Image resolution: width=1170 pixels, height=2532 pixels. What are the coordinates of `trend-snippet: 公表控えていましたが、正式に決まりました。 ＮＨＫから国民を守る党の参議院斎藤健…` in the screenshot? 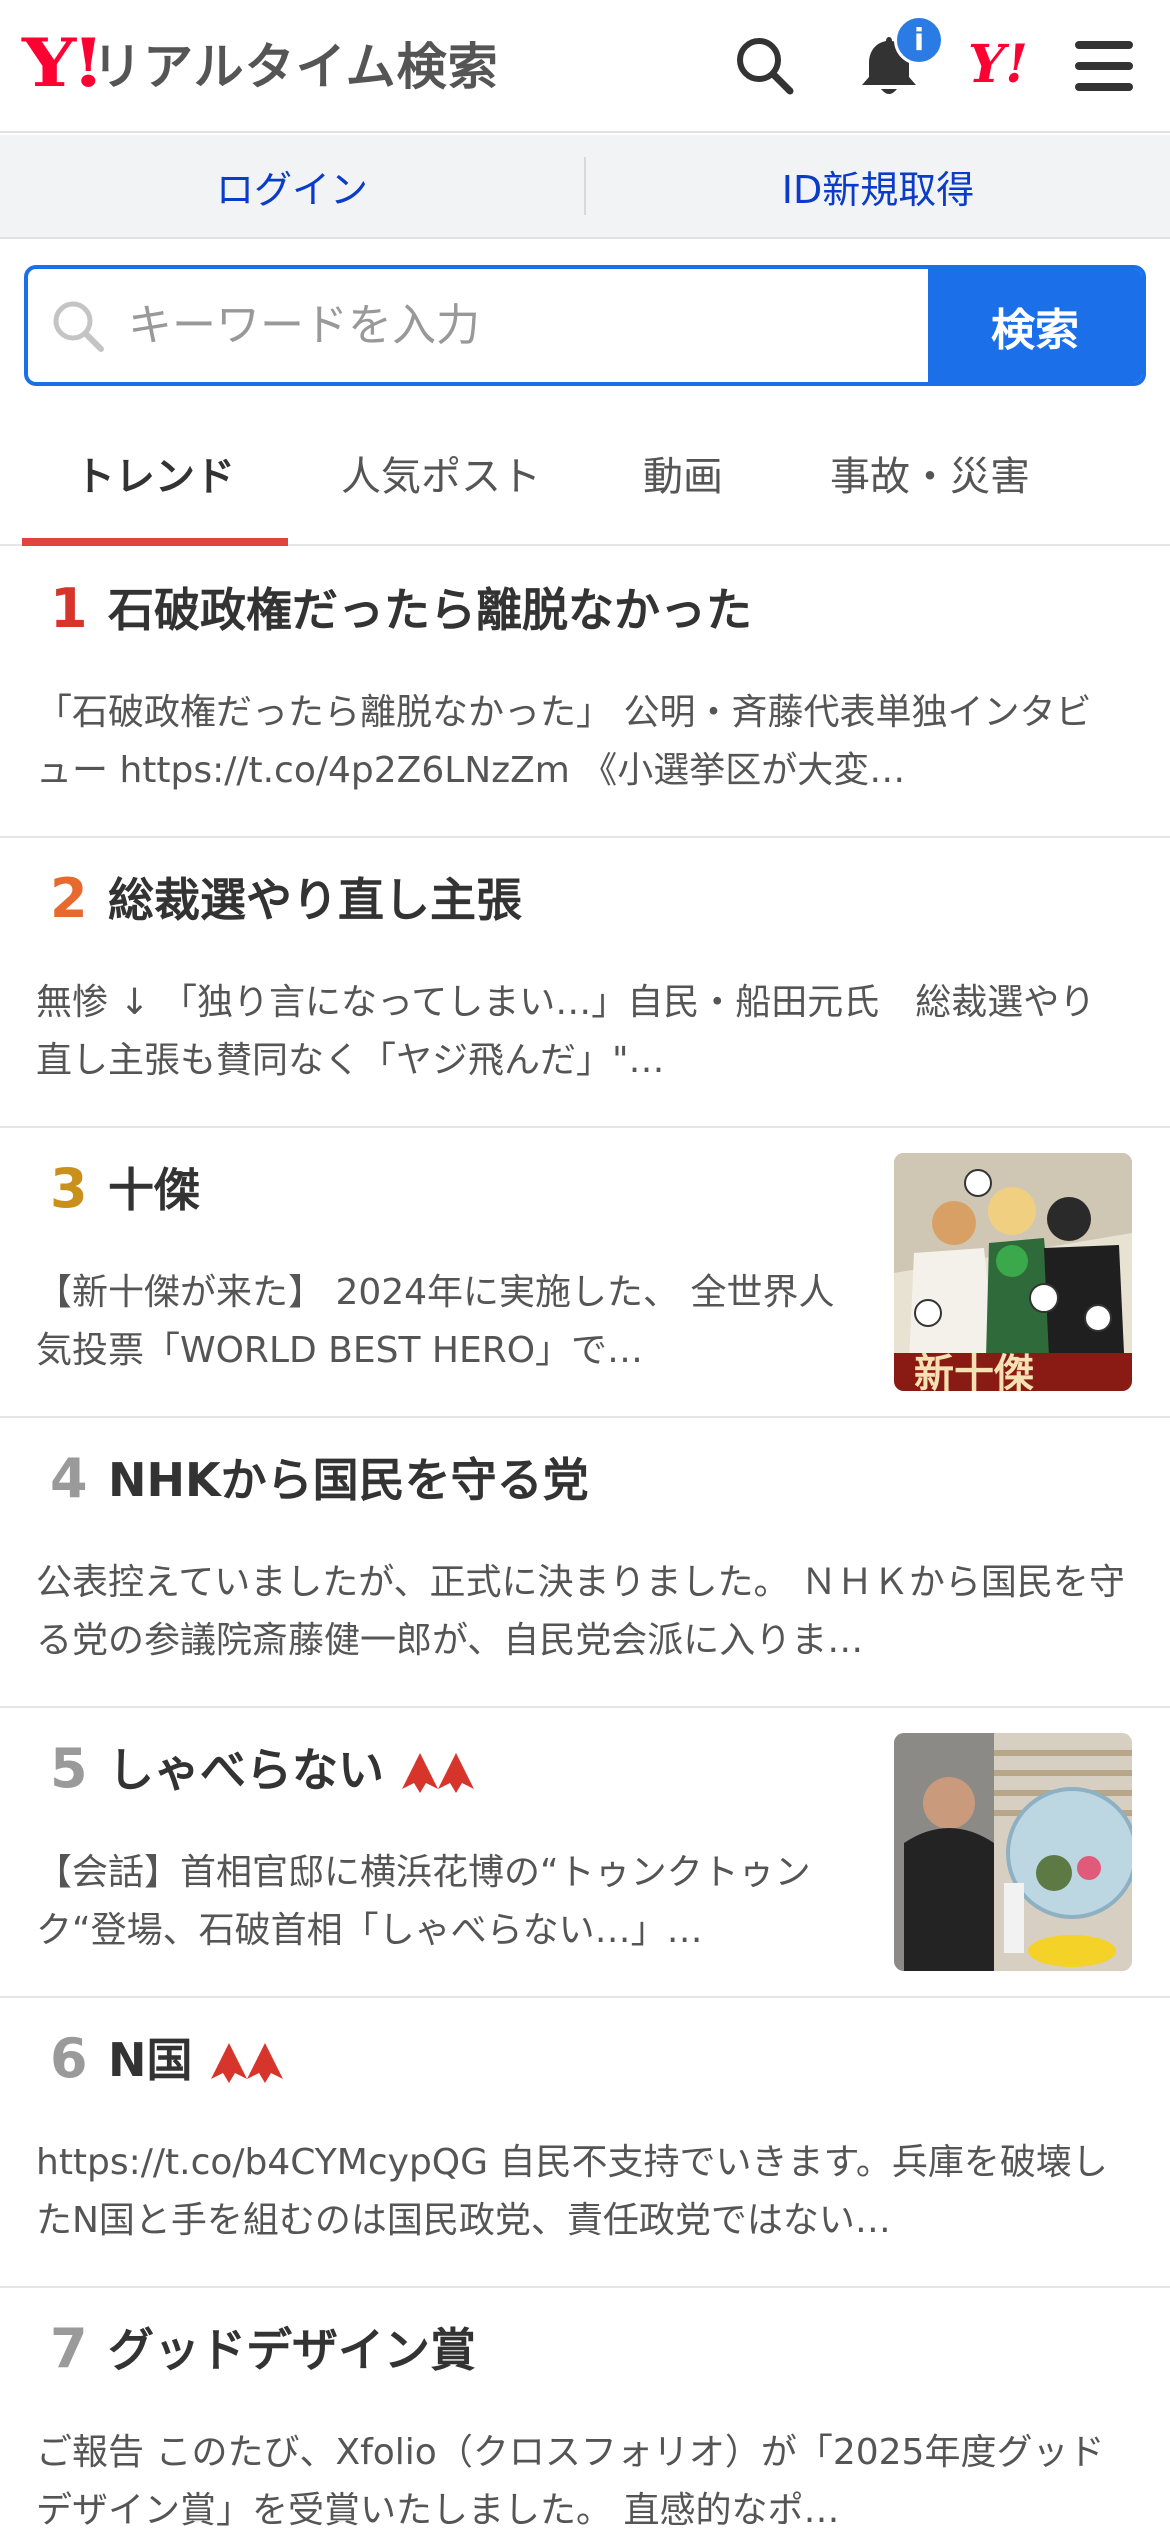 It's located at (580, 1611).